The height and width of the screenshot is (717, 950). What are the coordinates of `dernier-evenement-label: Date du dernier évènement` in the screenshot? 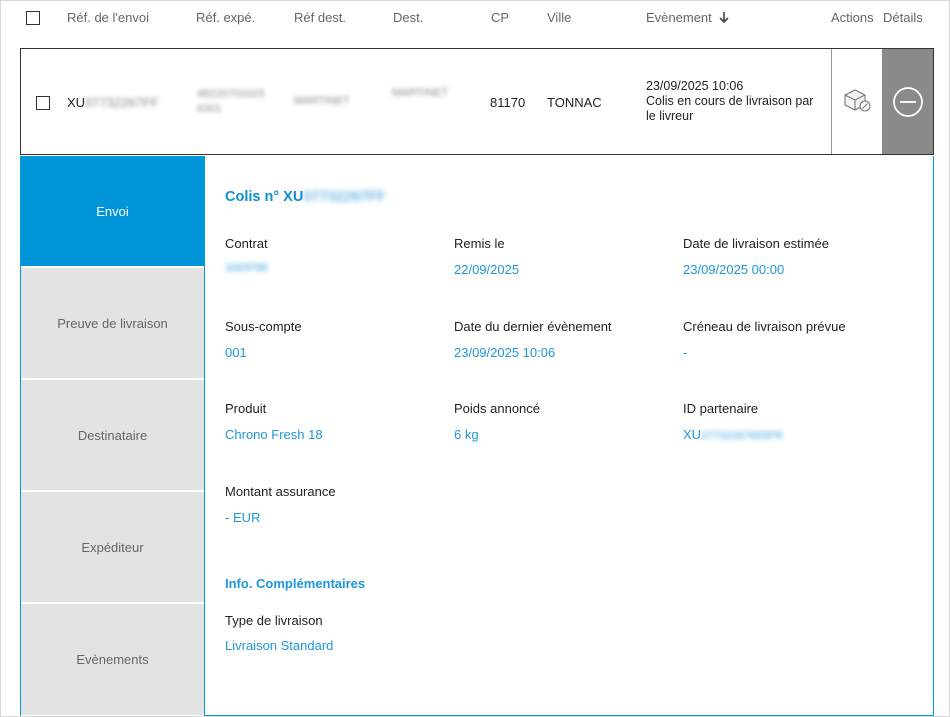 It's located at (533, 326).